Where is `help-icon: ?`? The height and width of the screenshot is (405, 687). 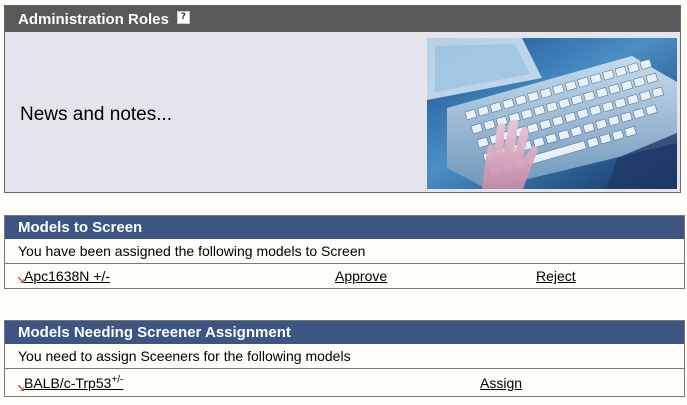 help-icon: ? is located at coordinates (183, 17).